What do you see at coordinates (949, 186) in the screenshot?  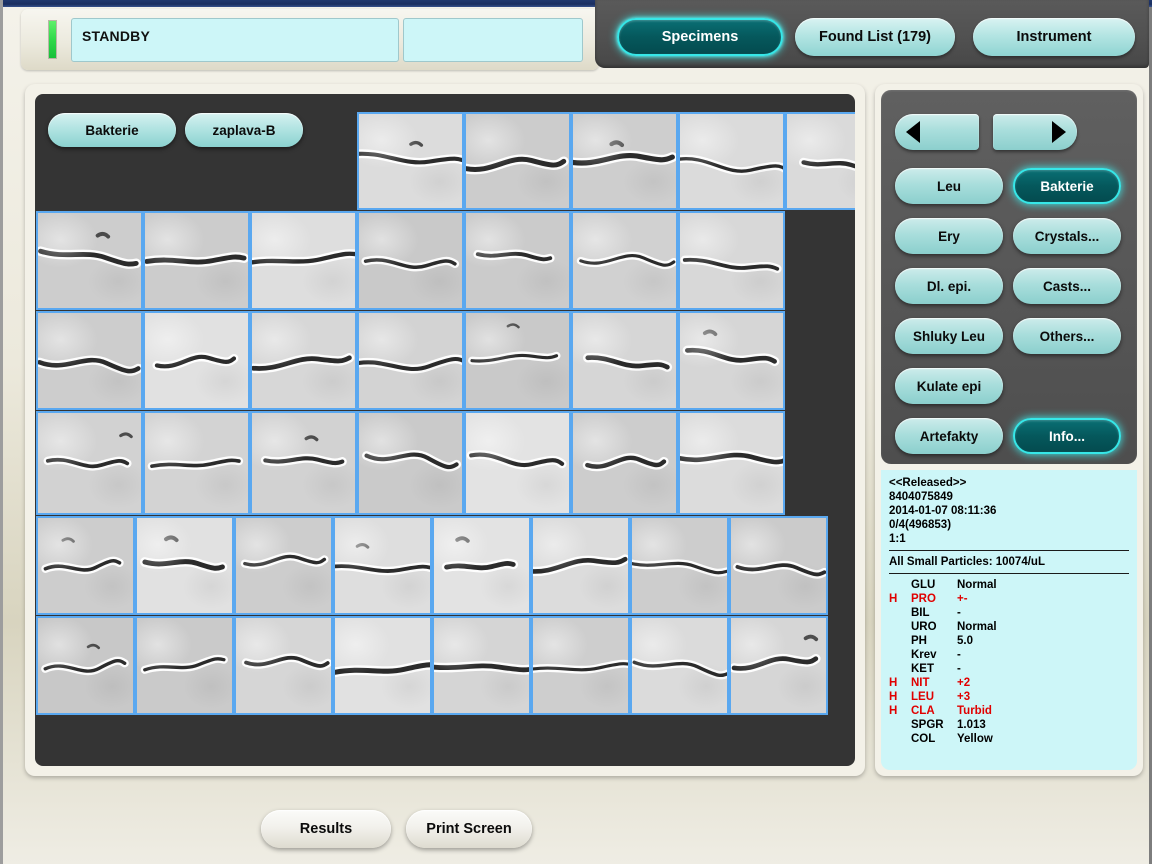 I see `cat-leu: Leu` at bounding box center [949, 186].